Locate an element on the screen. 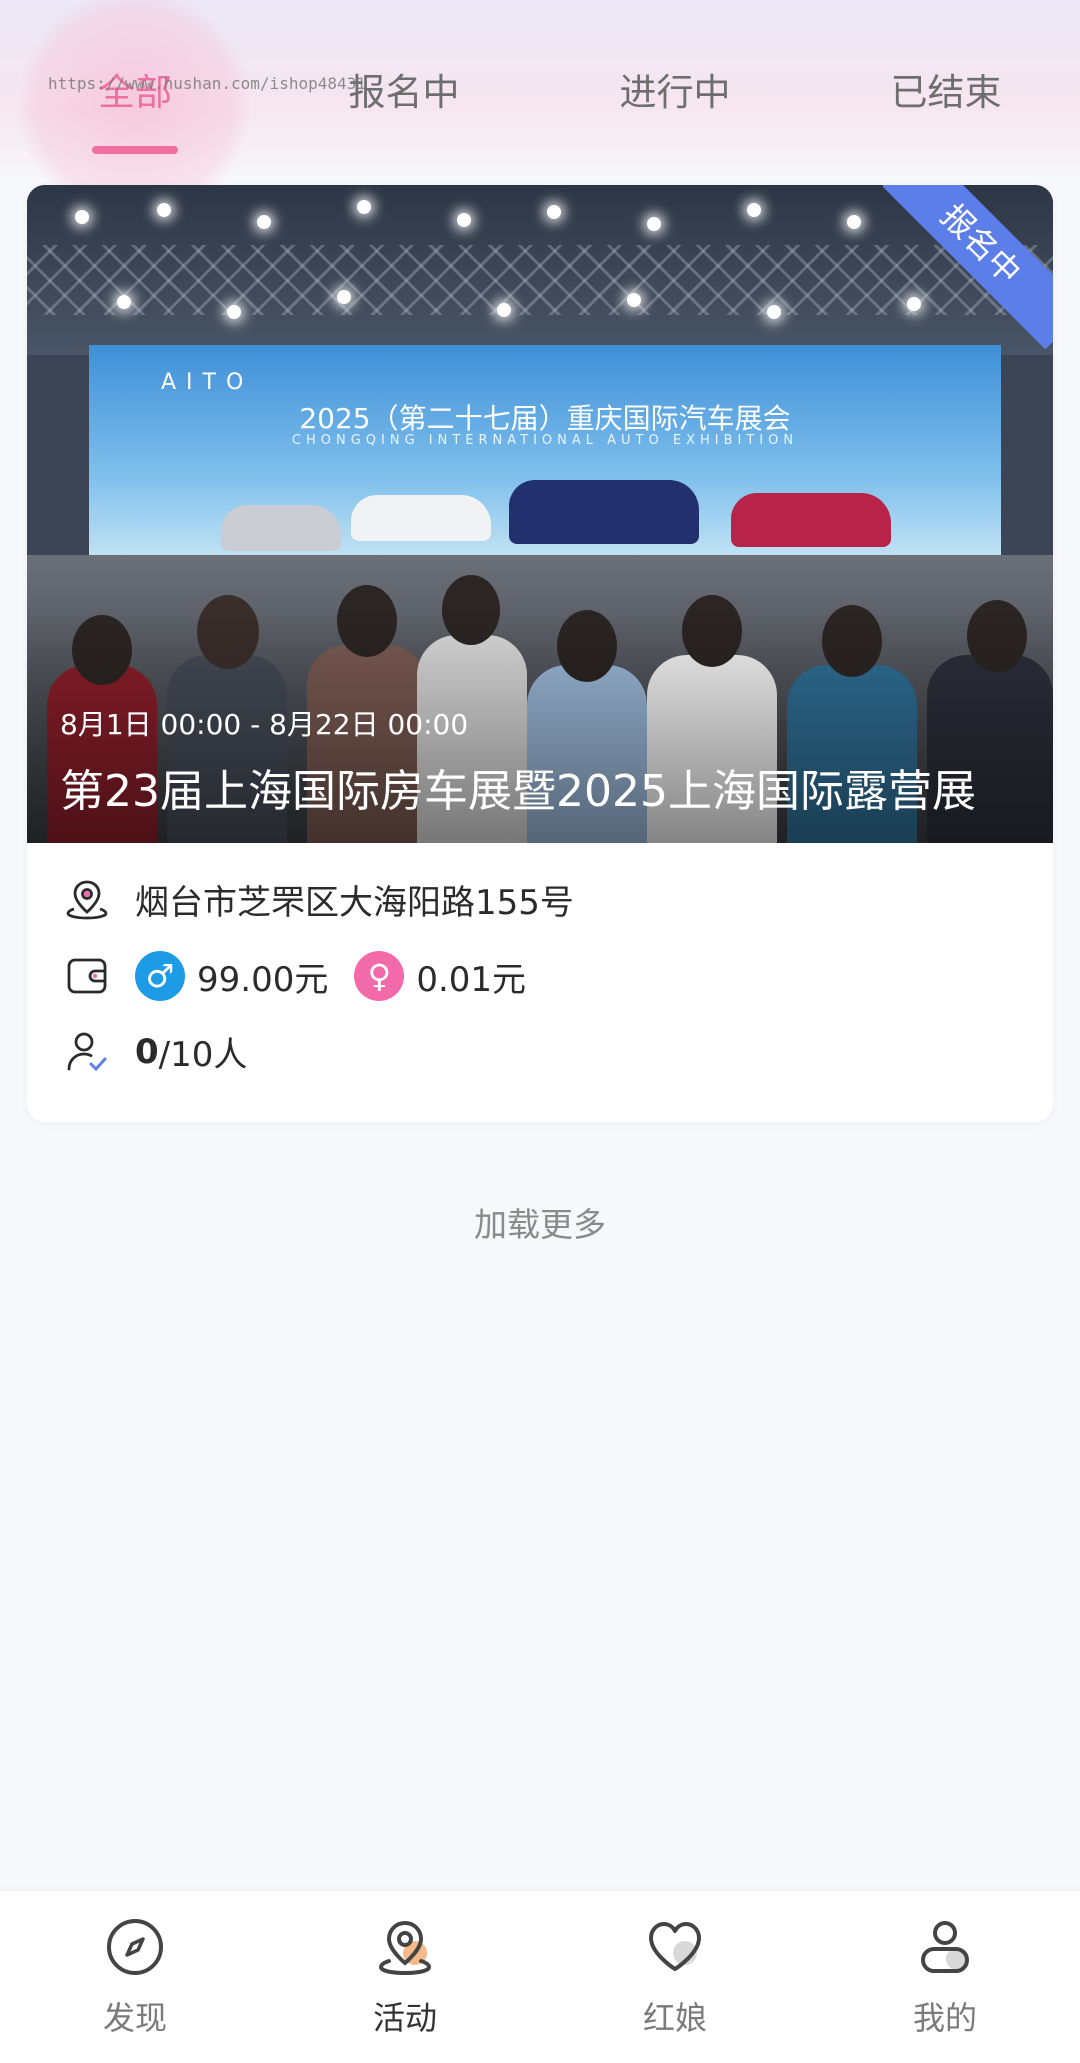 The width and height of the screenshot is (1080, 2063). car-silver is located at coordinates (281, 528).